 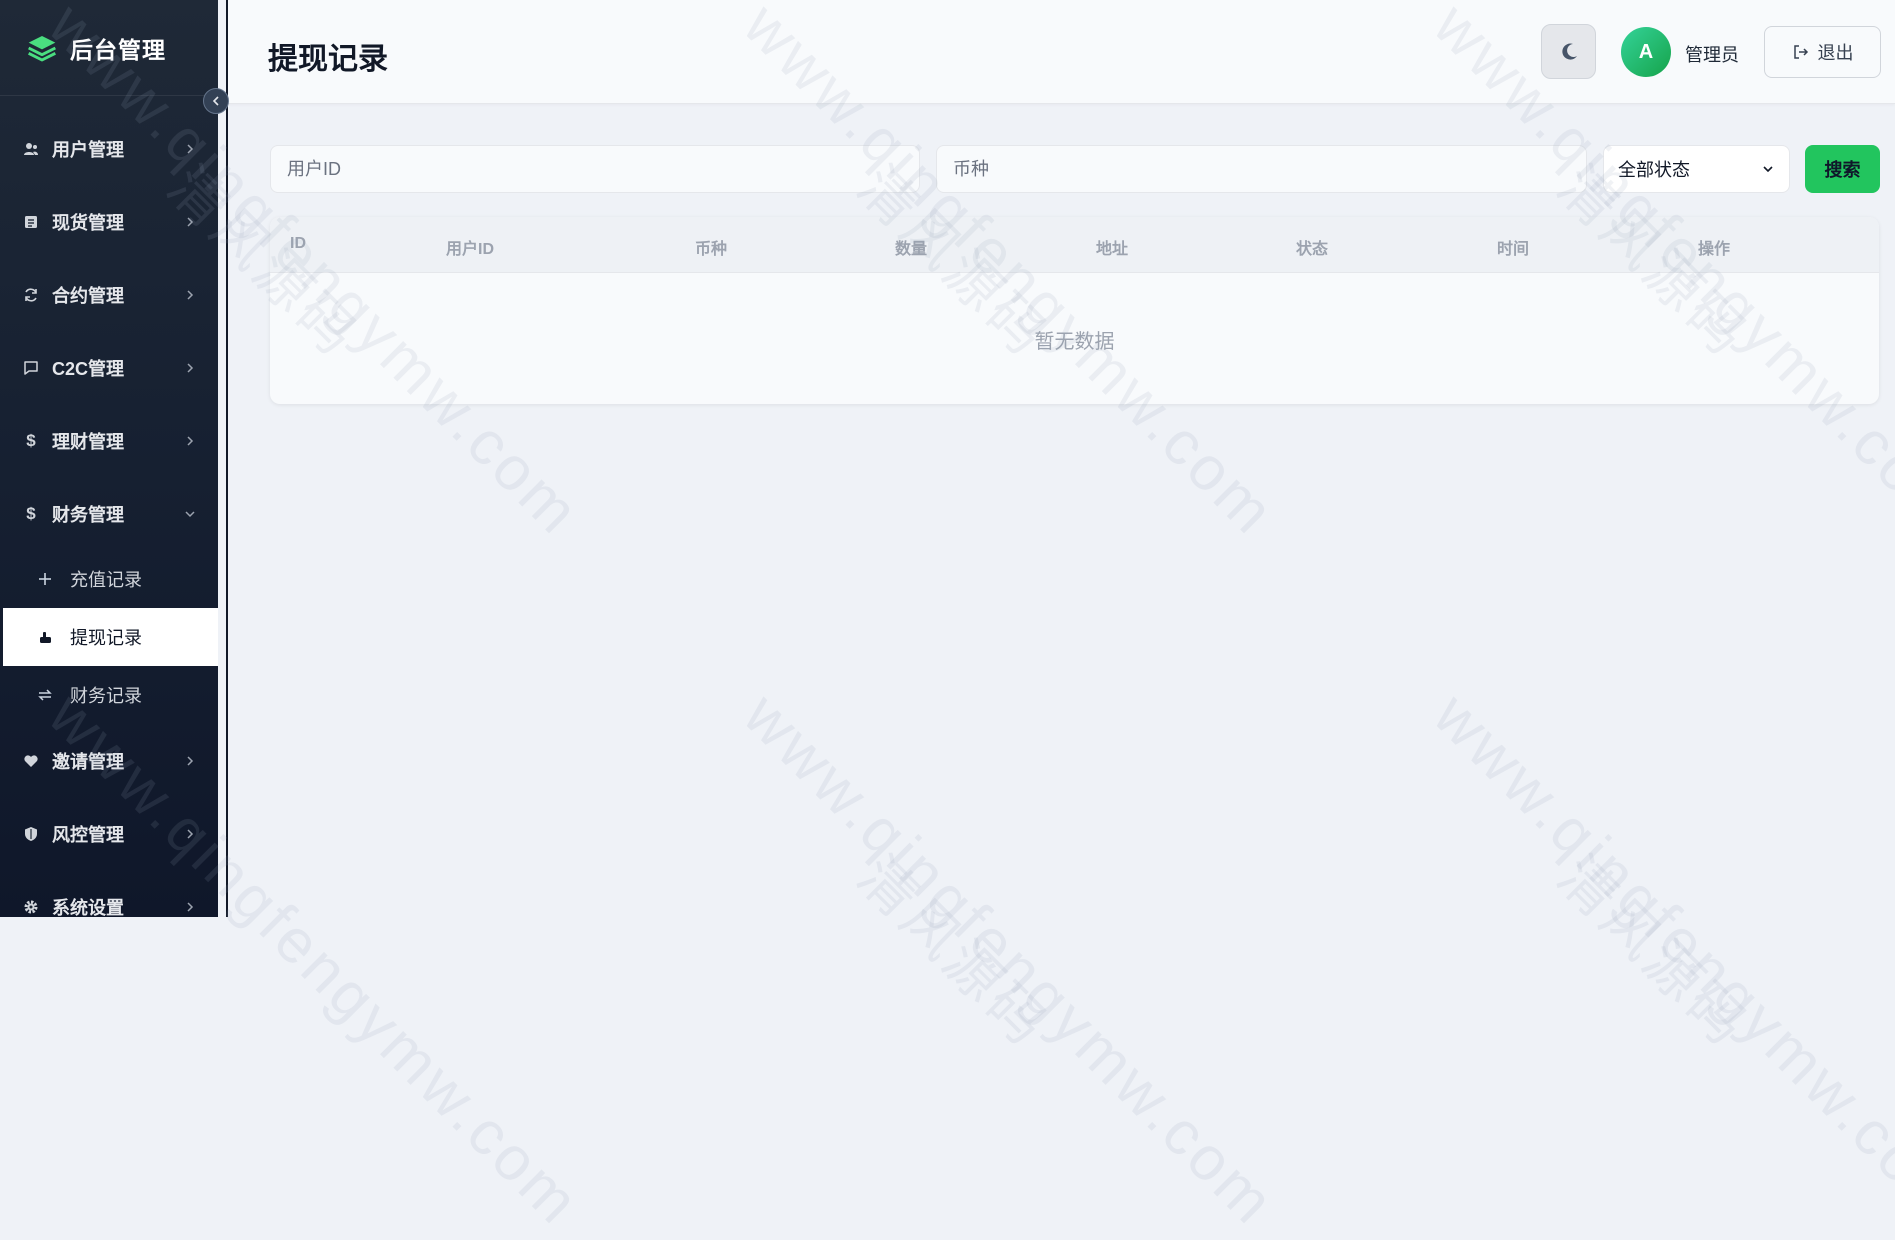 I want to click on sidebar-item-contract: 合约管理, so click(x=109, y=294).